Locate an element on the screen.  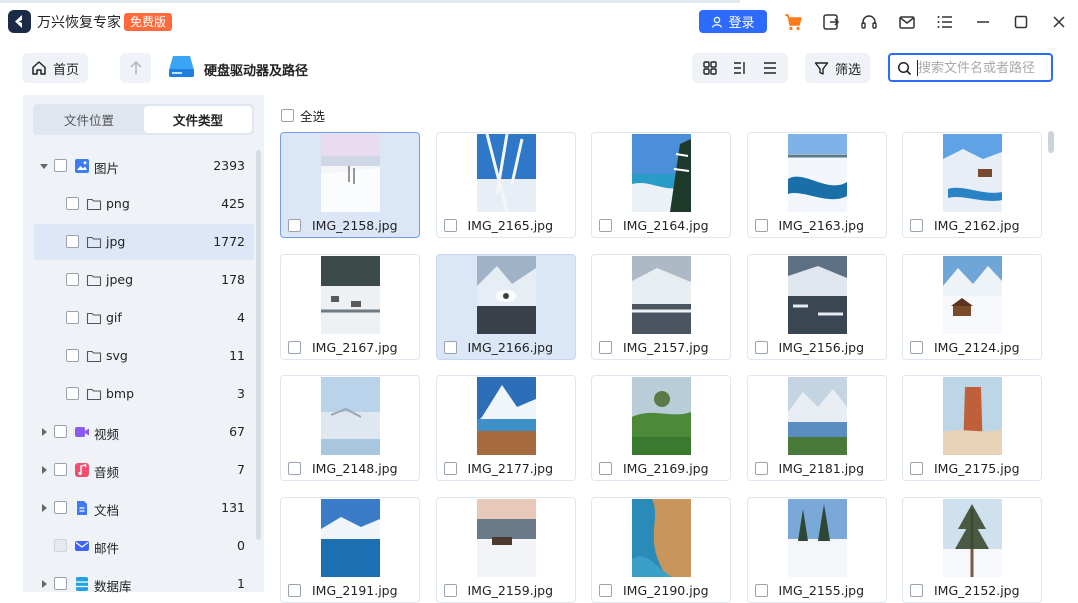
filter-button: 筛选 is located at coordinates (837, 68).